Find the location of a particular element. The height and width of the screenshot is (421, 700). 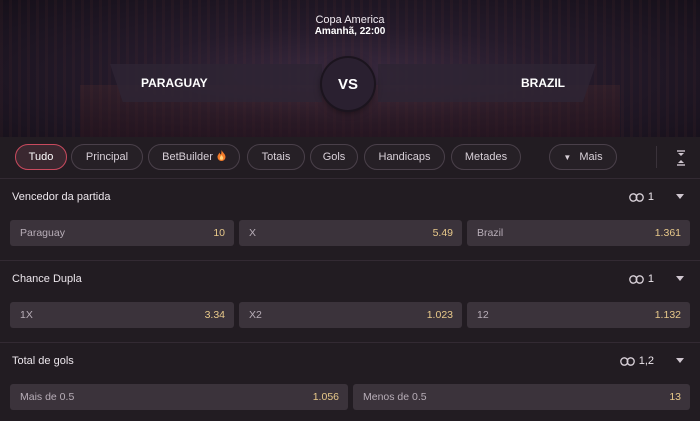

tab-label: Gols is located at coordinates (334, 157).